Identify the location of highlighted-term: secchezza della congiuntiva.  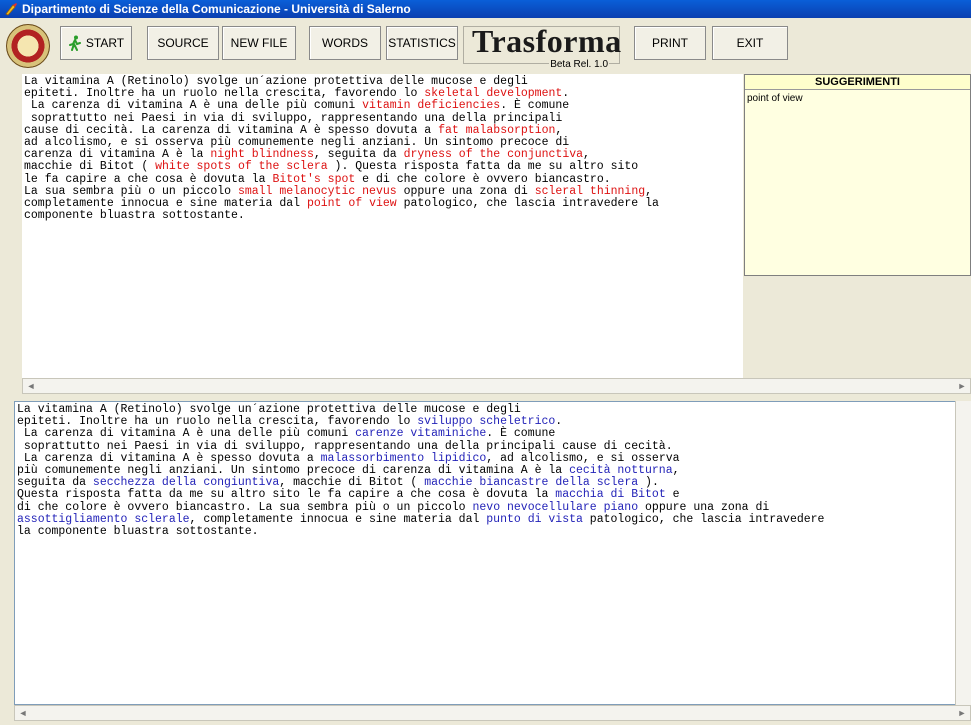
(186, 483).